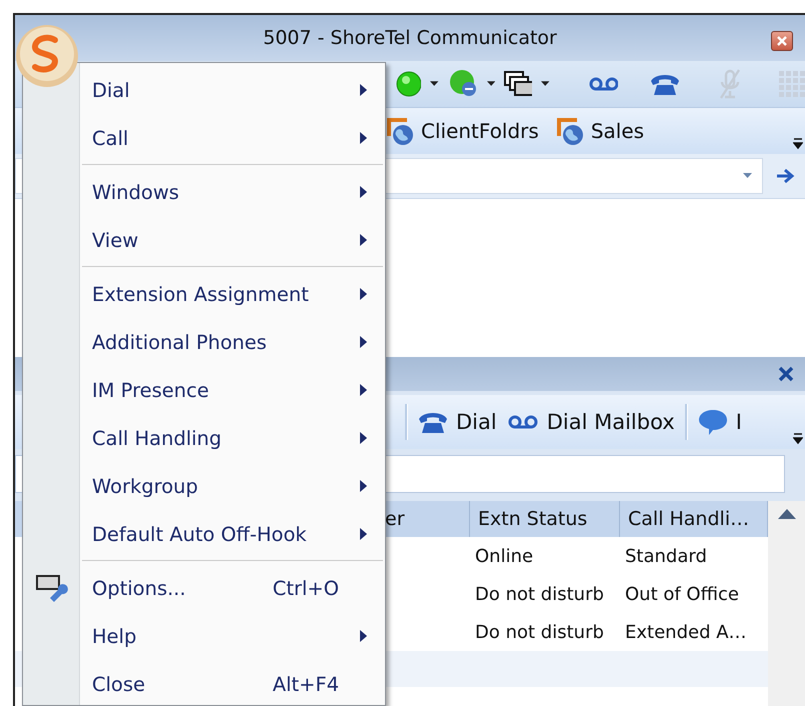 Image resolution: width=805 pixels, height=706 pixels. Describe the element at coordinates (410, 38) in the screenshot. I see `window-title: 5007 - ShoreTel Communicator` at that location.